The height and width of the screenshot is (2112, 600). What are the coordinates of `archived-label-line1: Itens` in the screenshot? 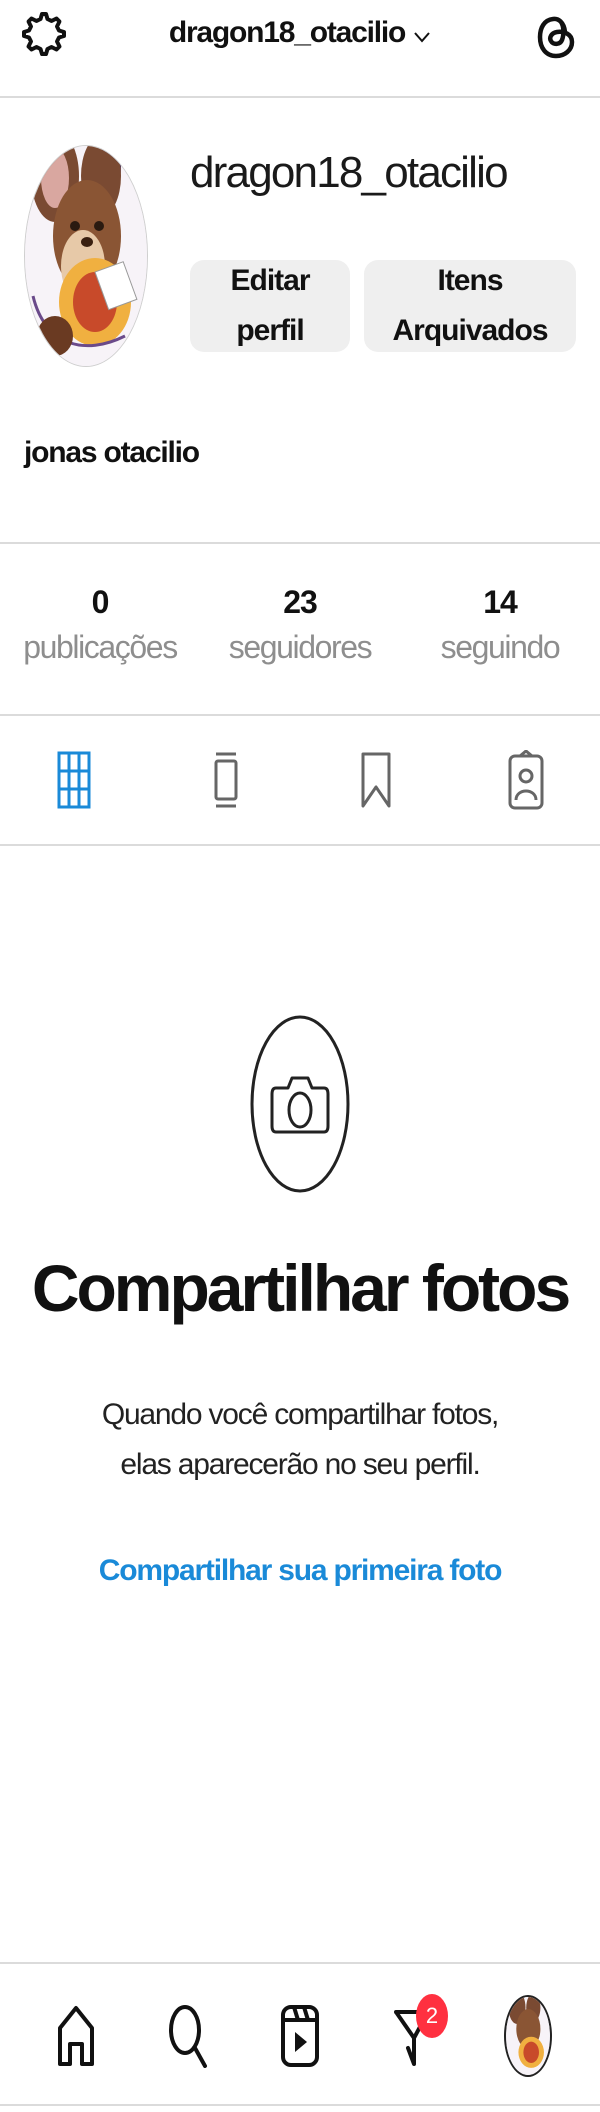 It's located at (470, 280).